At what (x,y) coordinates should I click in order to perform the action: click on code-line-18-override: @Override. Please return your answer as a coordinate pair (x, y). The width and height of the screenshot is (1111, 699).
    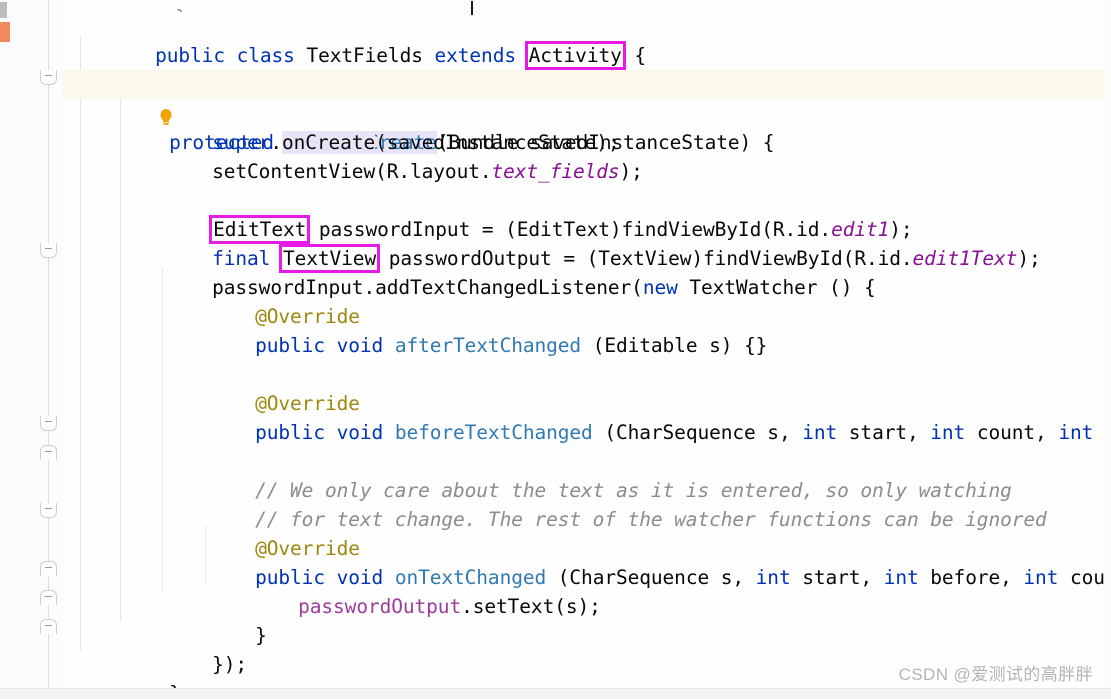
    Looking at the image, I should click on (586, 532).